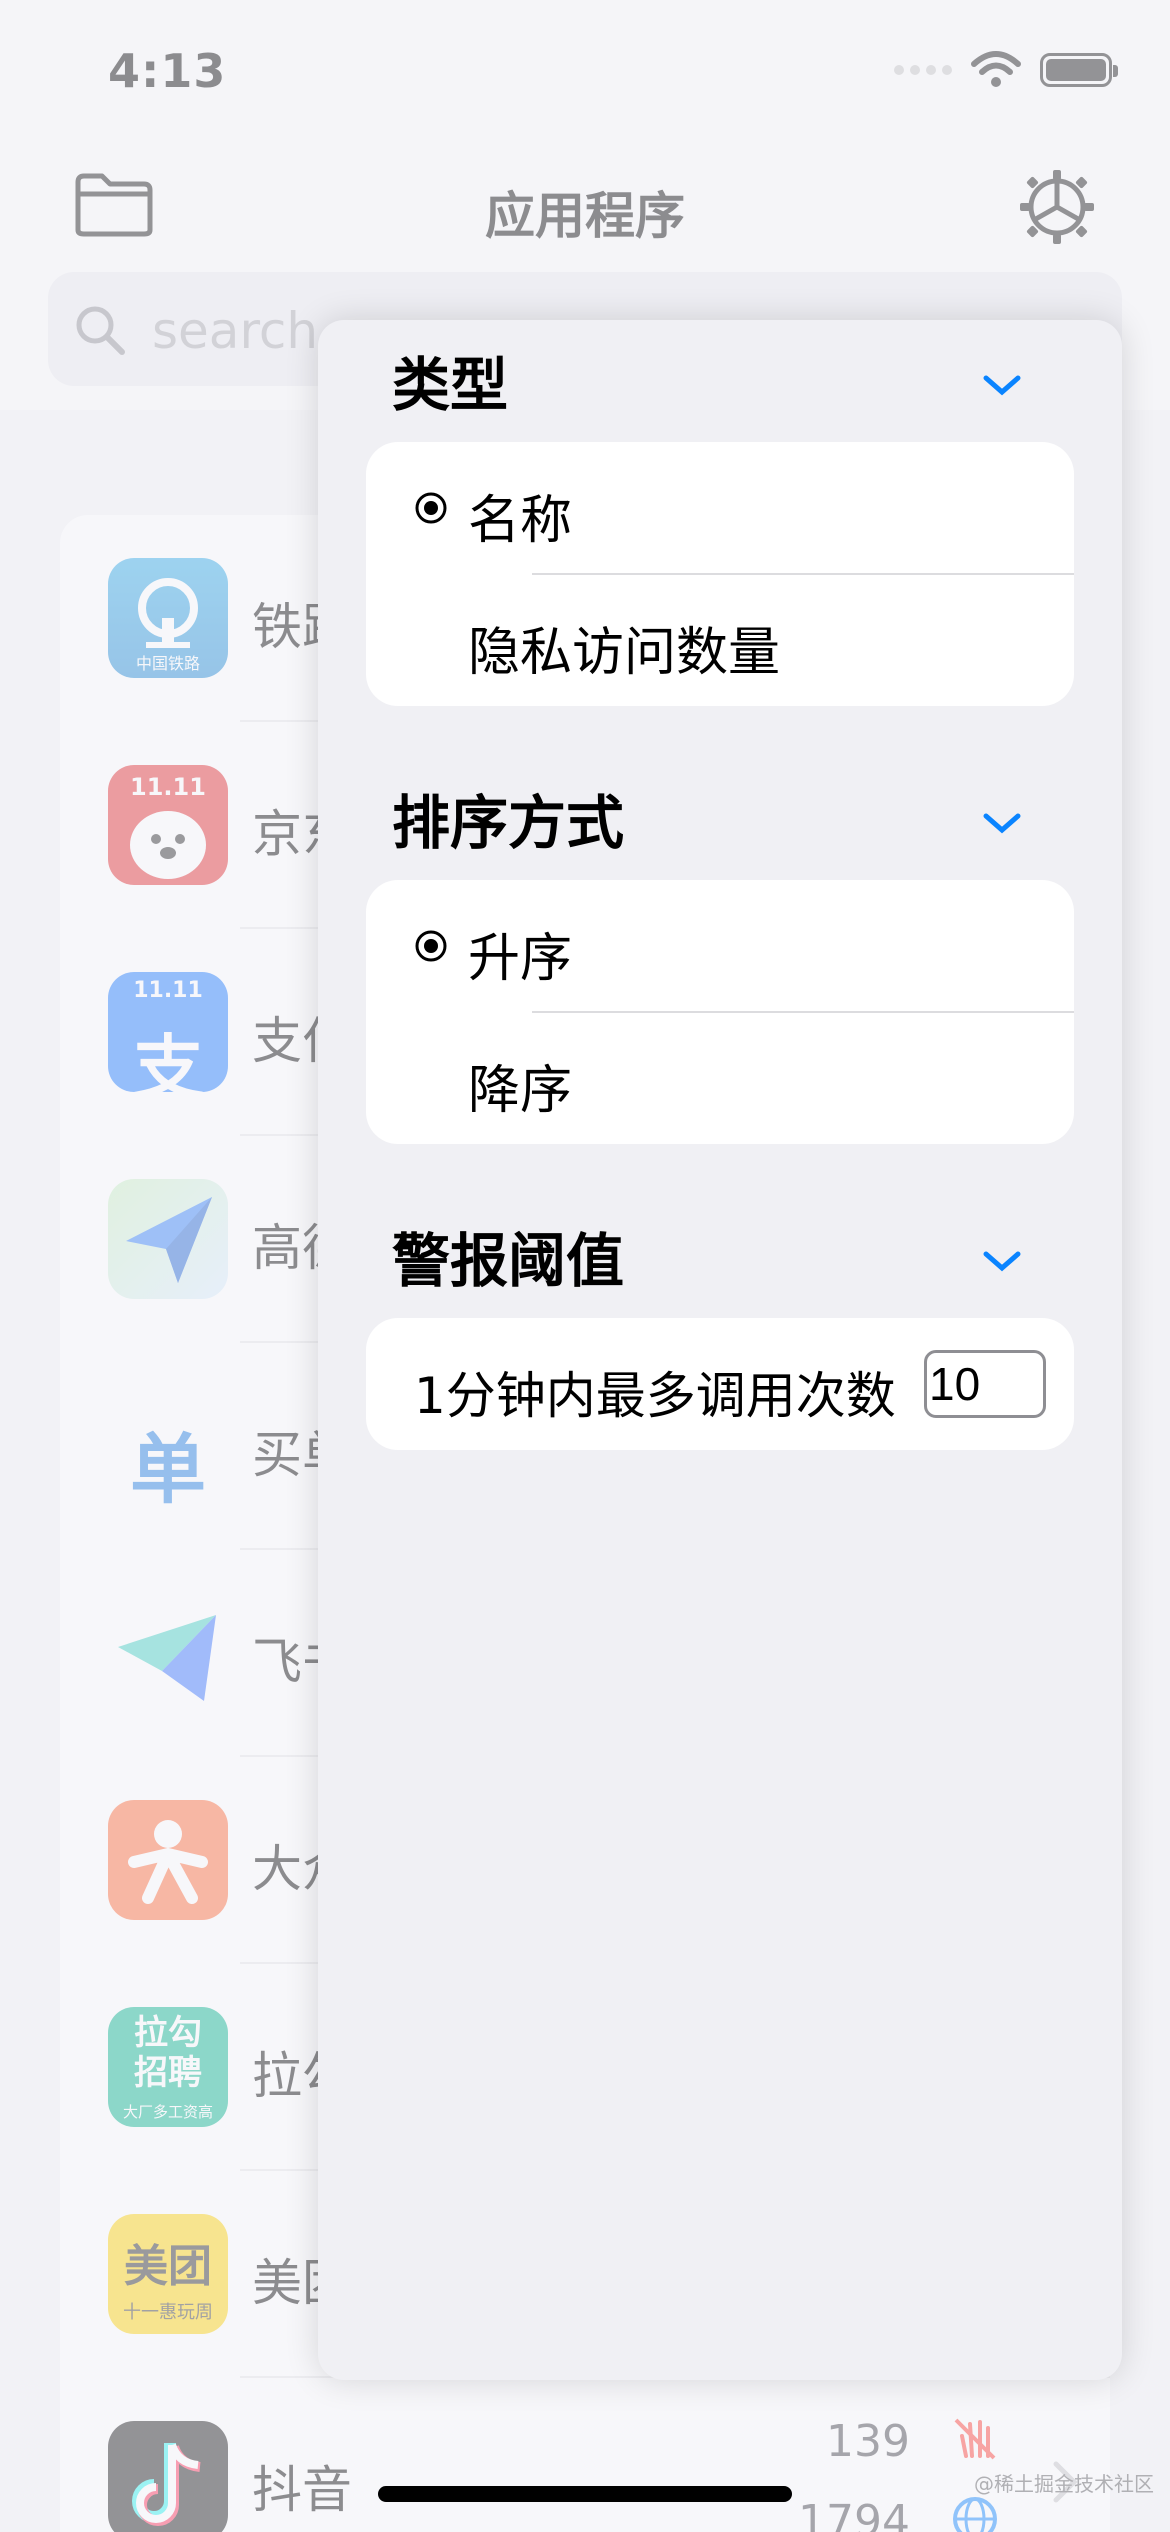  Describe the element at coordinates (168, 1860) in the screenshot. I see `dianping-icon` at that location.